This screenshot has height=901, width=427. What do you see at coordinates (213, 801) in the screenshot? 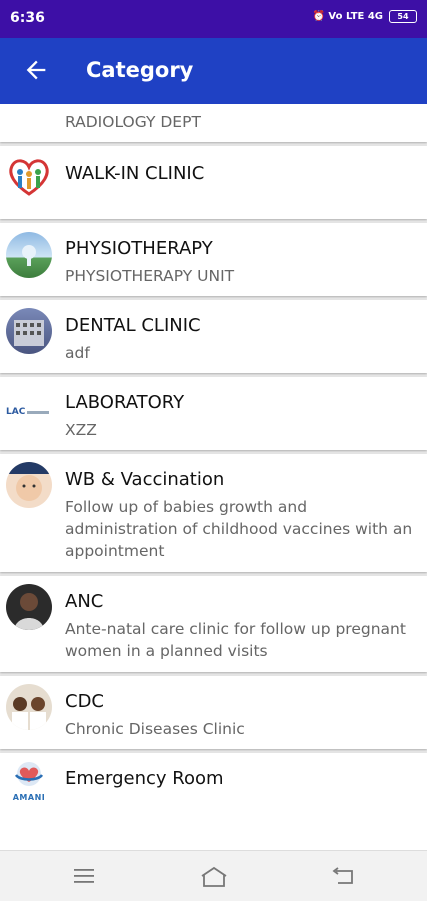
I see `category-item-emergency-room: AMANI Emergency Room` at bounding box center [213, 801].